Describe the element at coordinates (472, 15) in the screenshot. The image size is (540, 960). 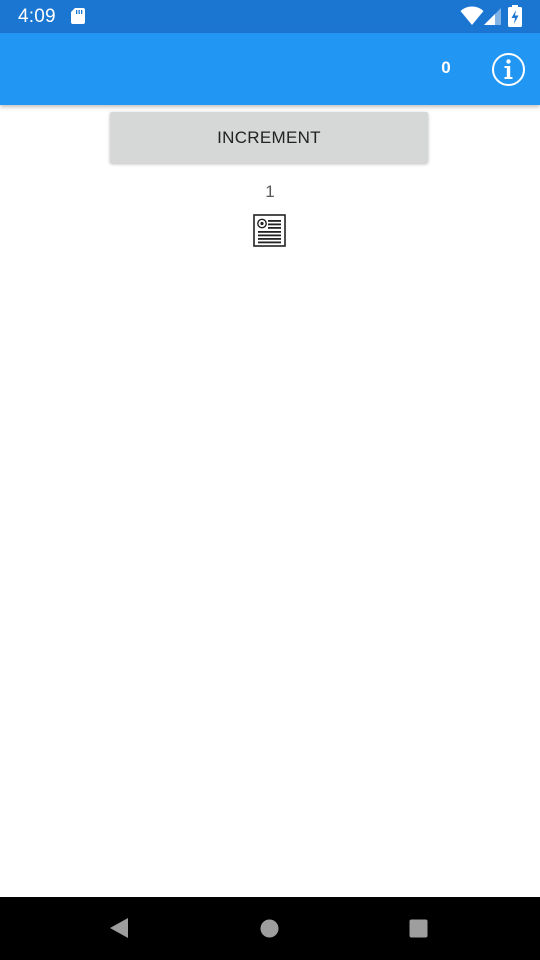
I see `wifi-icon` at that location.